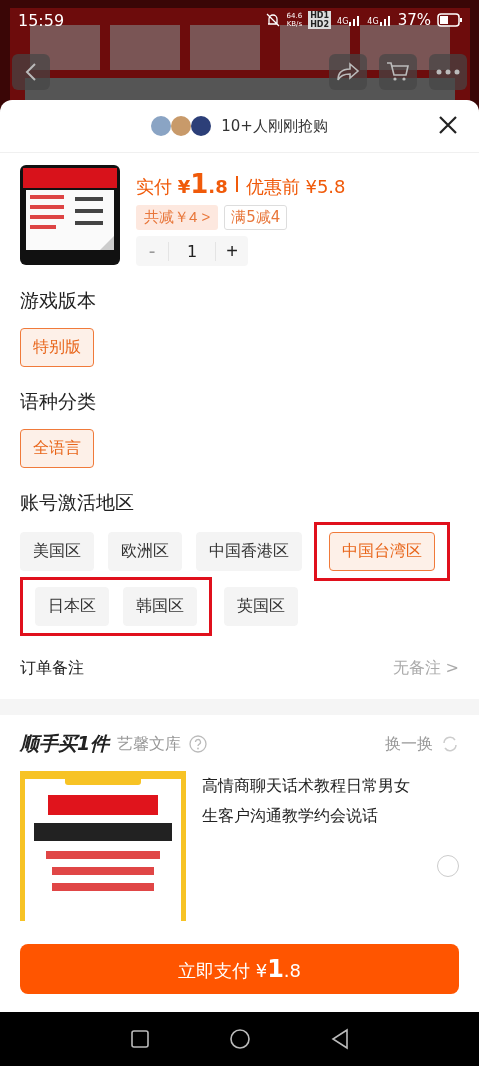 Image resolution: width=479 pixels, height=1066 pixels. What do you see at coordinates (239, 1039) in the screenshot?
I see `home-icon` at bounding box center [239, 1039].